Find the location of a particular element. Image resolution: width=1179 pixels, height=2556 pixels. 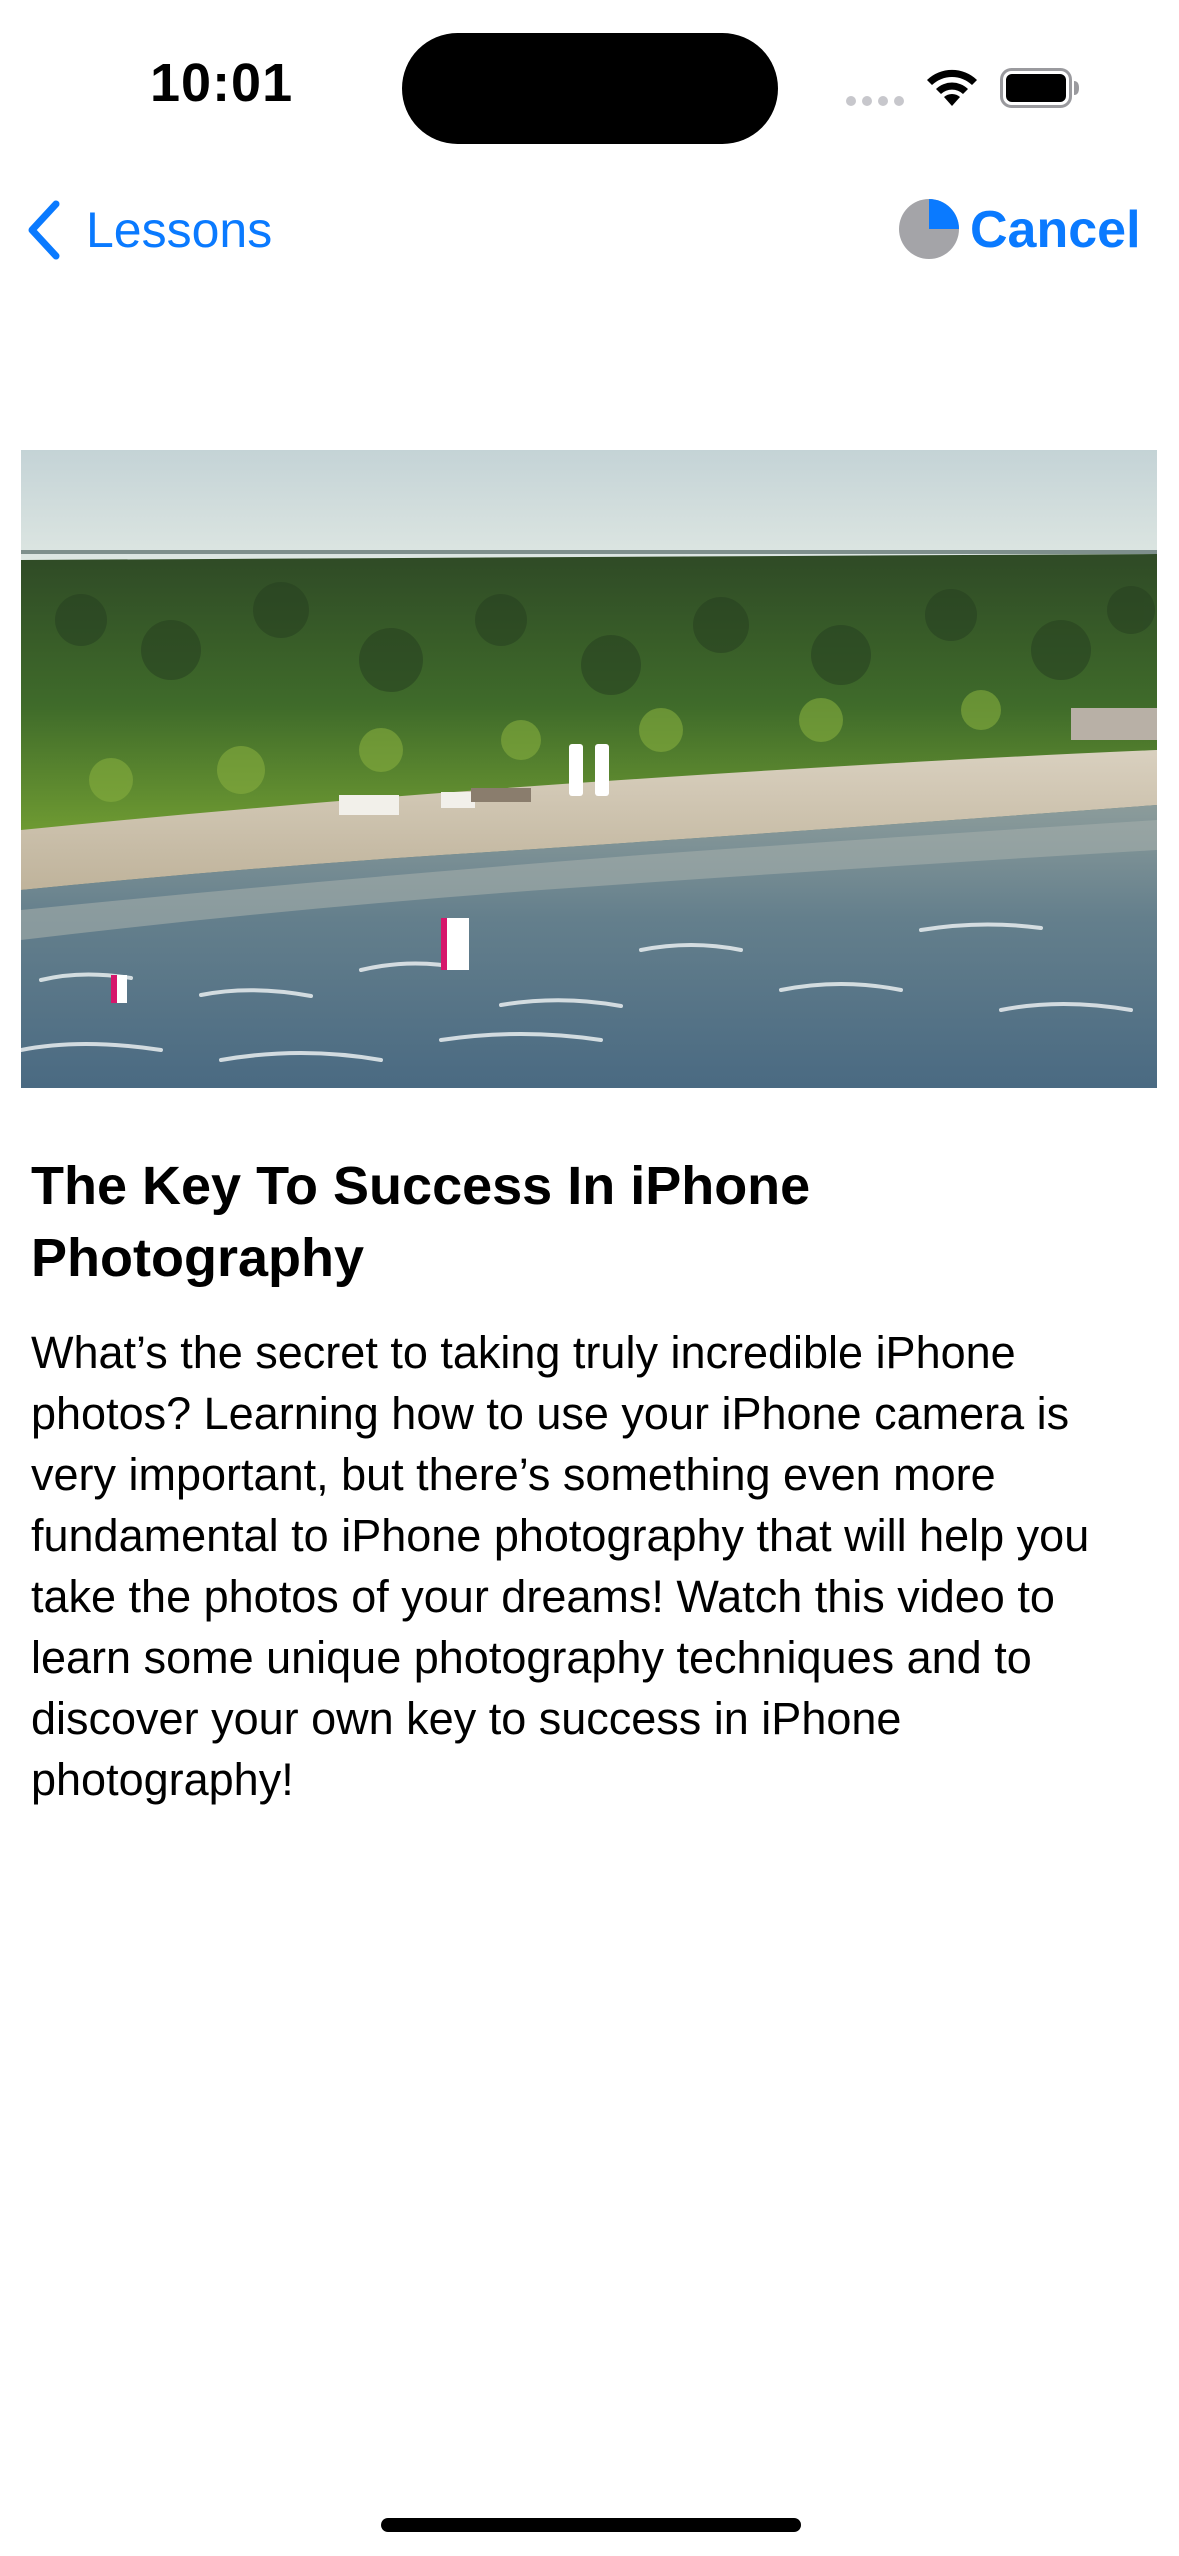

pause-icon is located at coordinates (590, 770).